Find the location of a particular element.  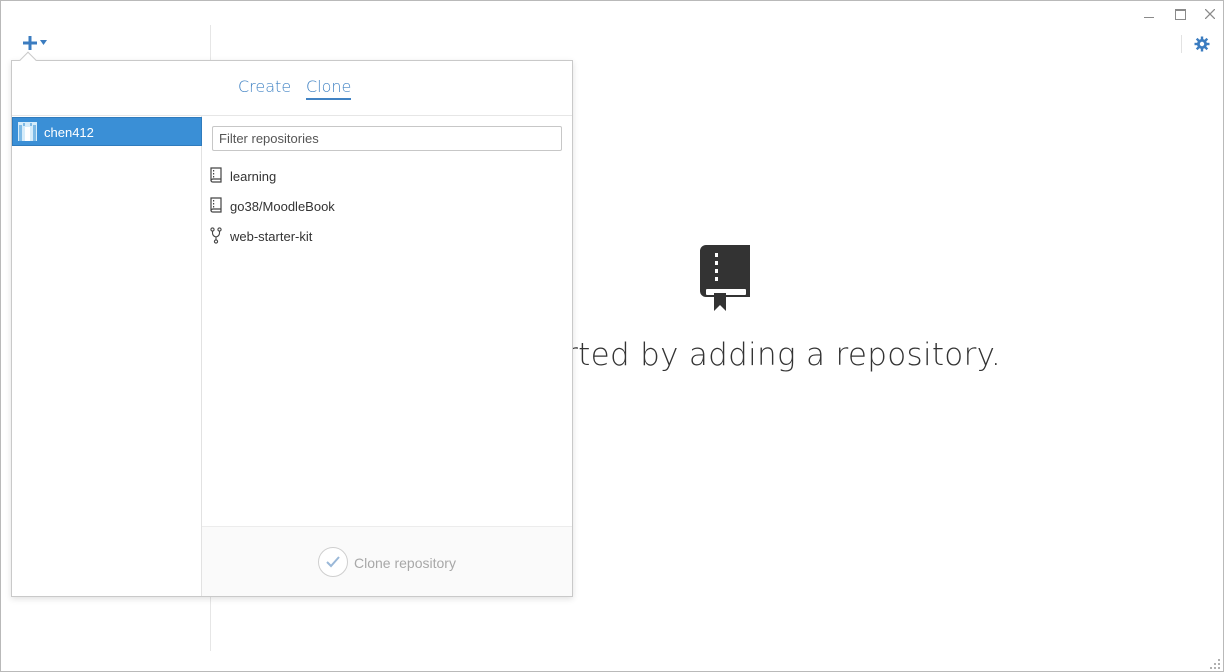

repo-name: learning is located at coordinates (253, 176).